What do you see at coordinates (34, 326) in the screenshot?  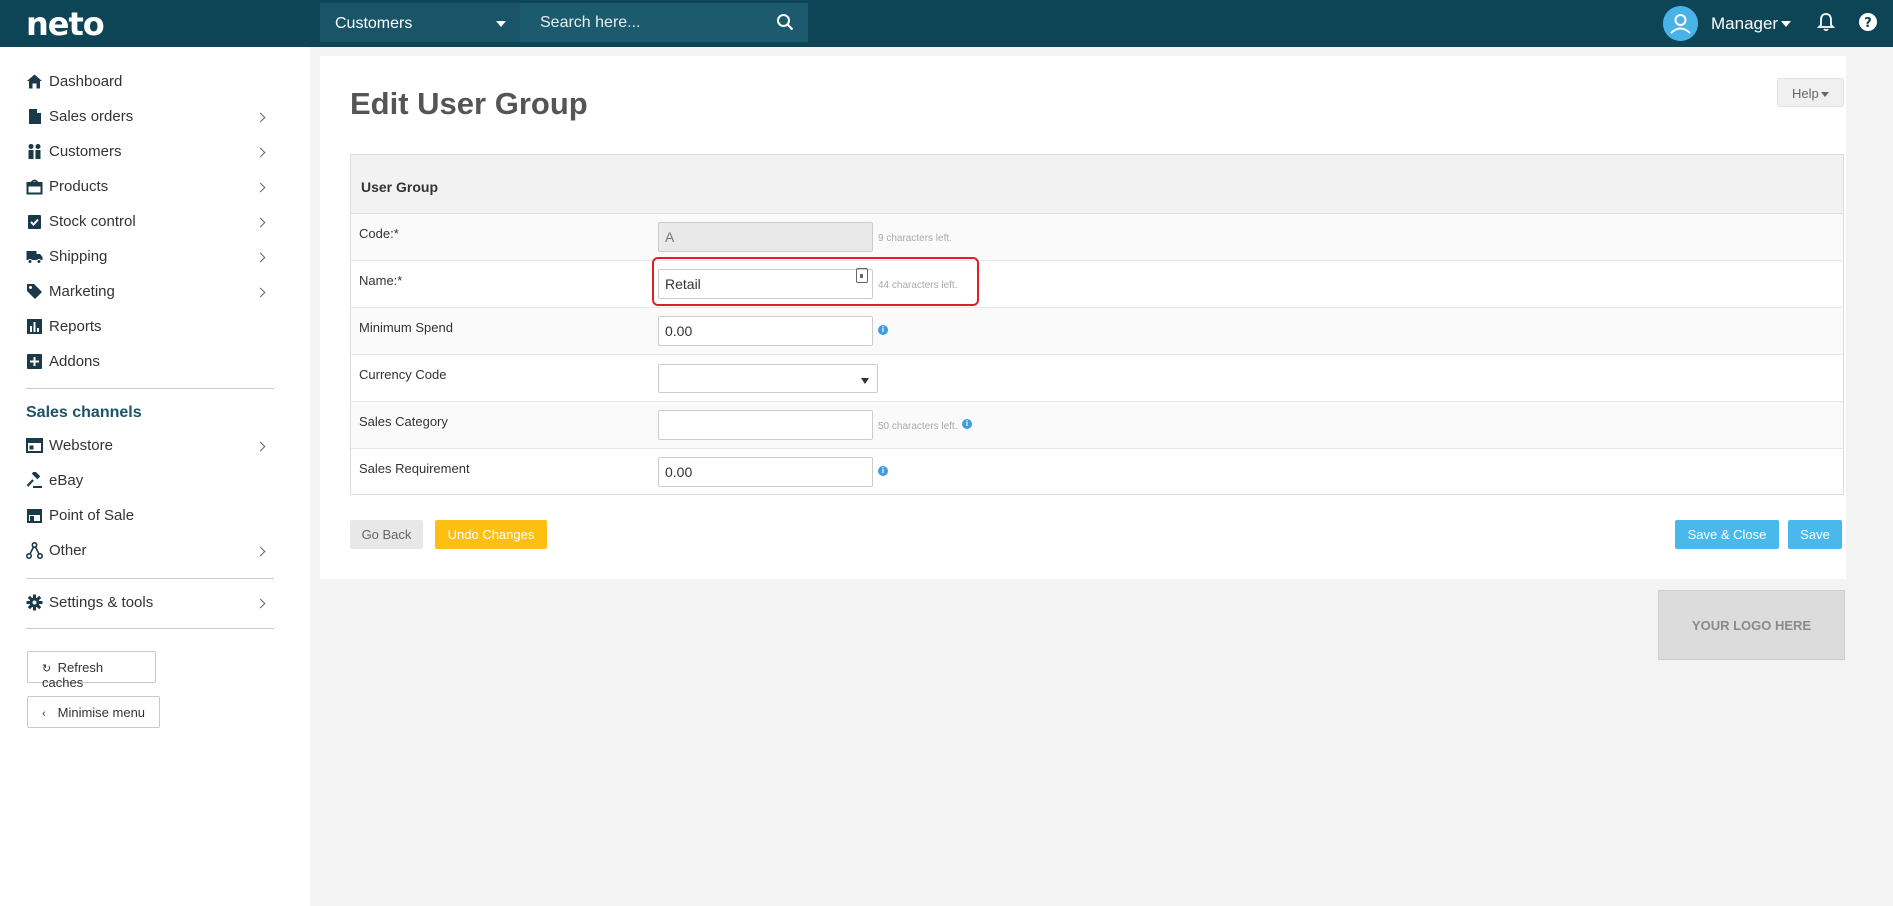 I see `bar-chart-icon` at bounding box center [34, 326].